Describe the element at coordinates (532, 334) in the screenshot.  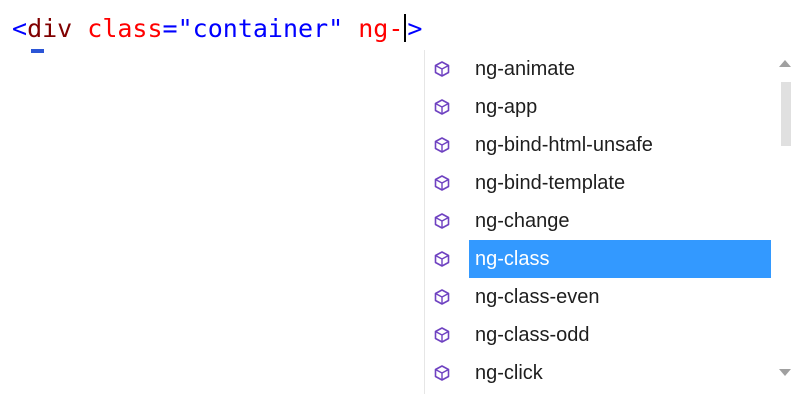
I see `completion-item-label: ng-class-odd` at that location.